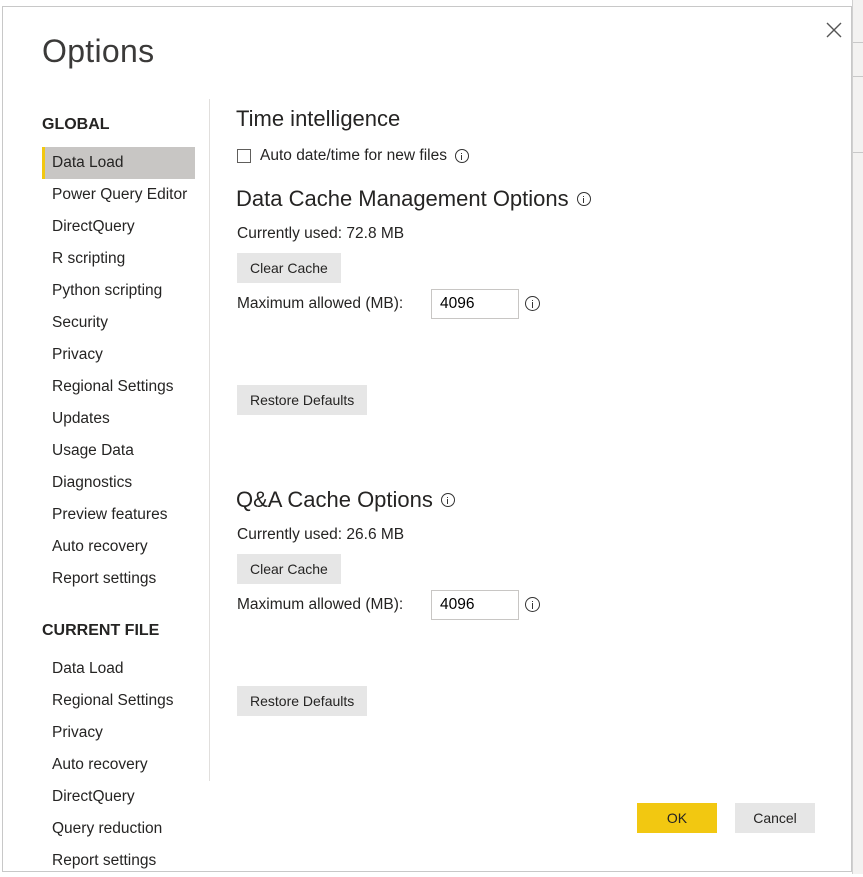 This screenshot has height=877, width=863. Describe the element at coordinates (118, 419) in the screenshot. I see `nav-item-global-updates: Updates` at that location.